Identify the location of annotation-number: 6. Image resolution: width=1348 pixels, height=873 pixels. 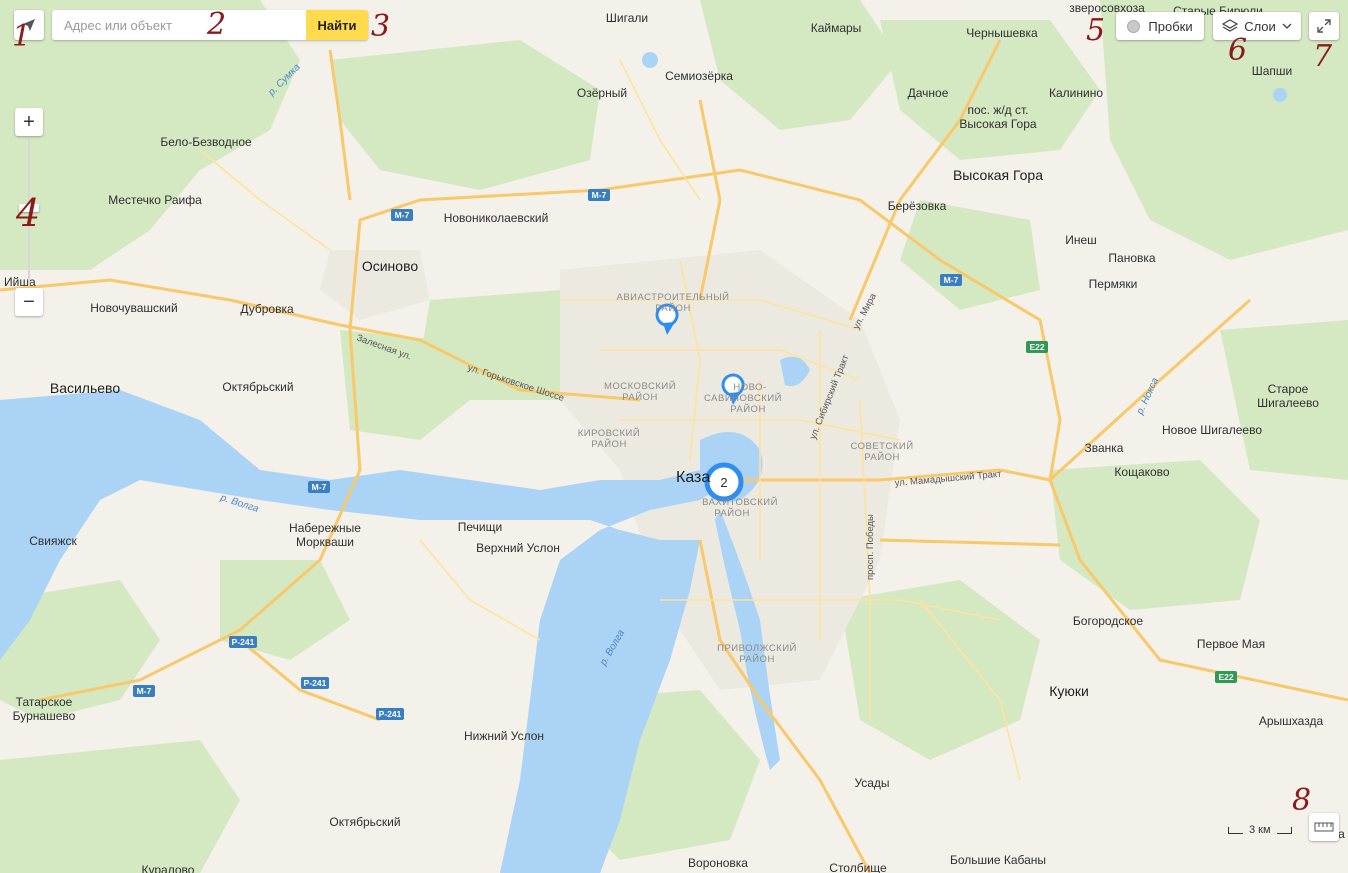
(1238, 50).